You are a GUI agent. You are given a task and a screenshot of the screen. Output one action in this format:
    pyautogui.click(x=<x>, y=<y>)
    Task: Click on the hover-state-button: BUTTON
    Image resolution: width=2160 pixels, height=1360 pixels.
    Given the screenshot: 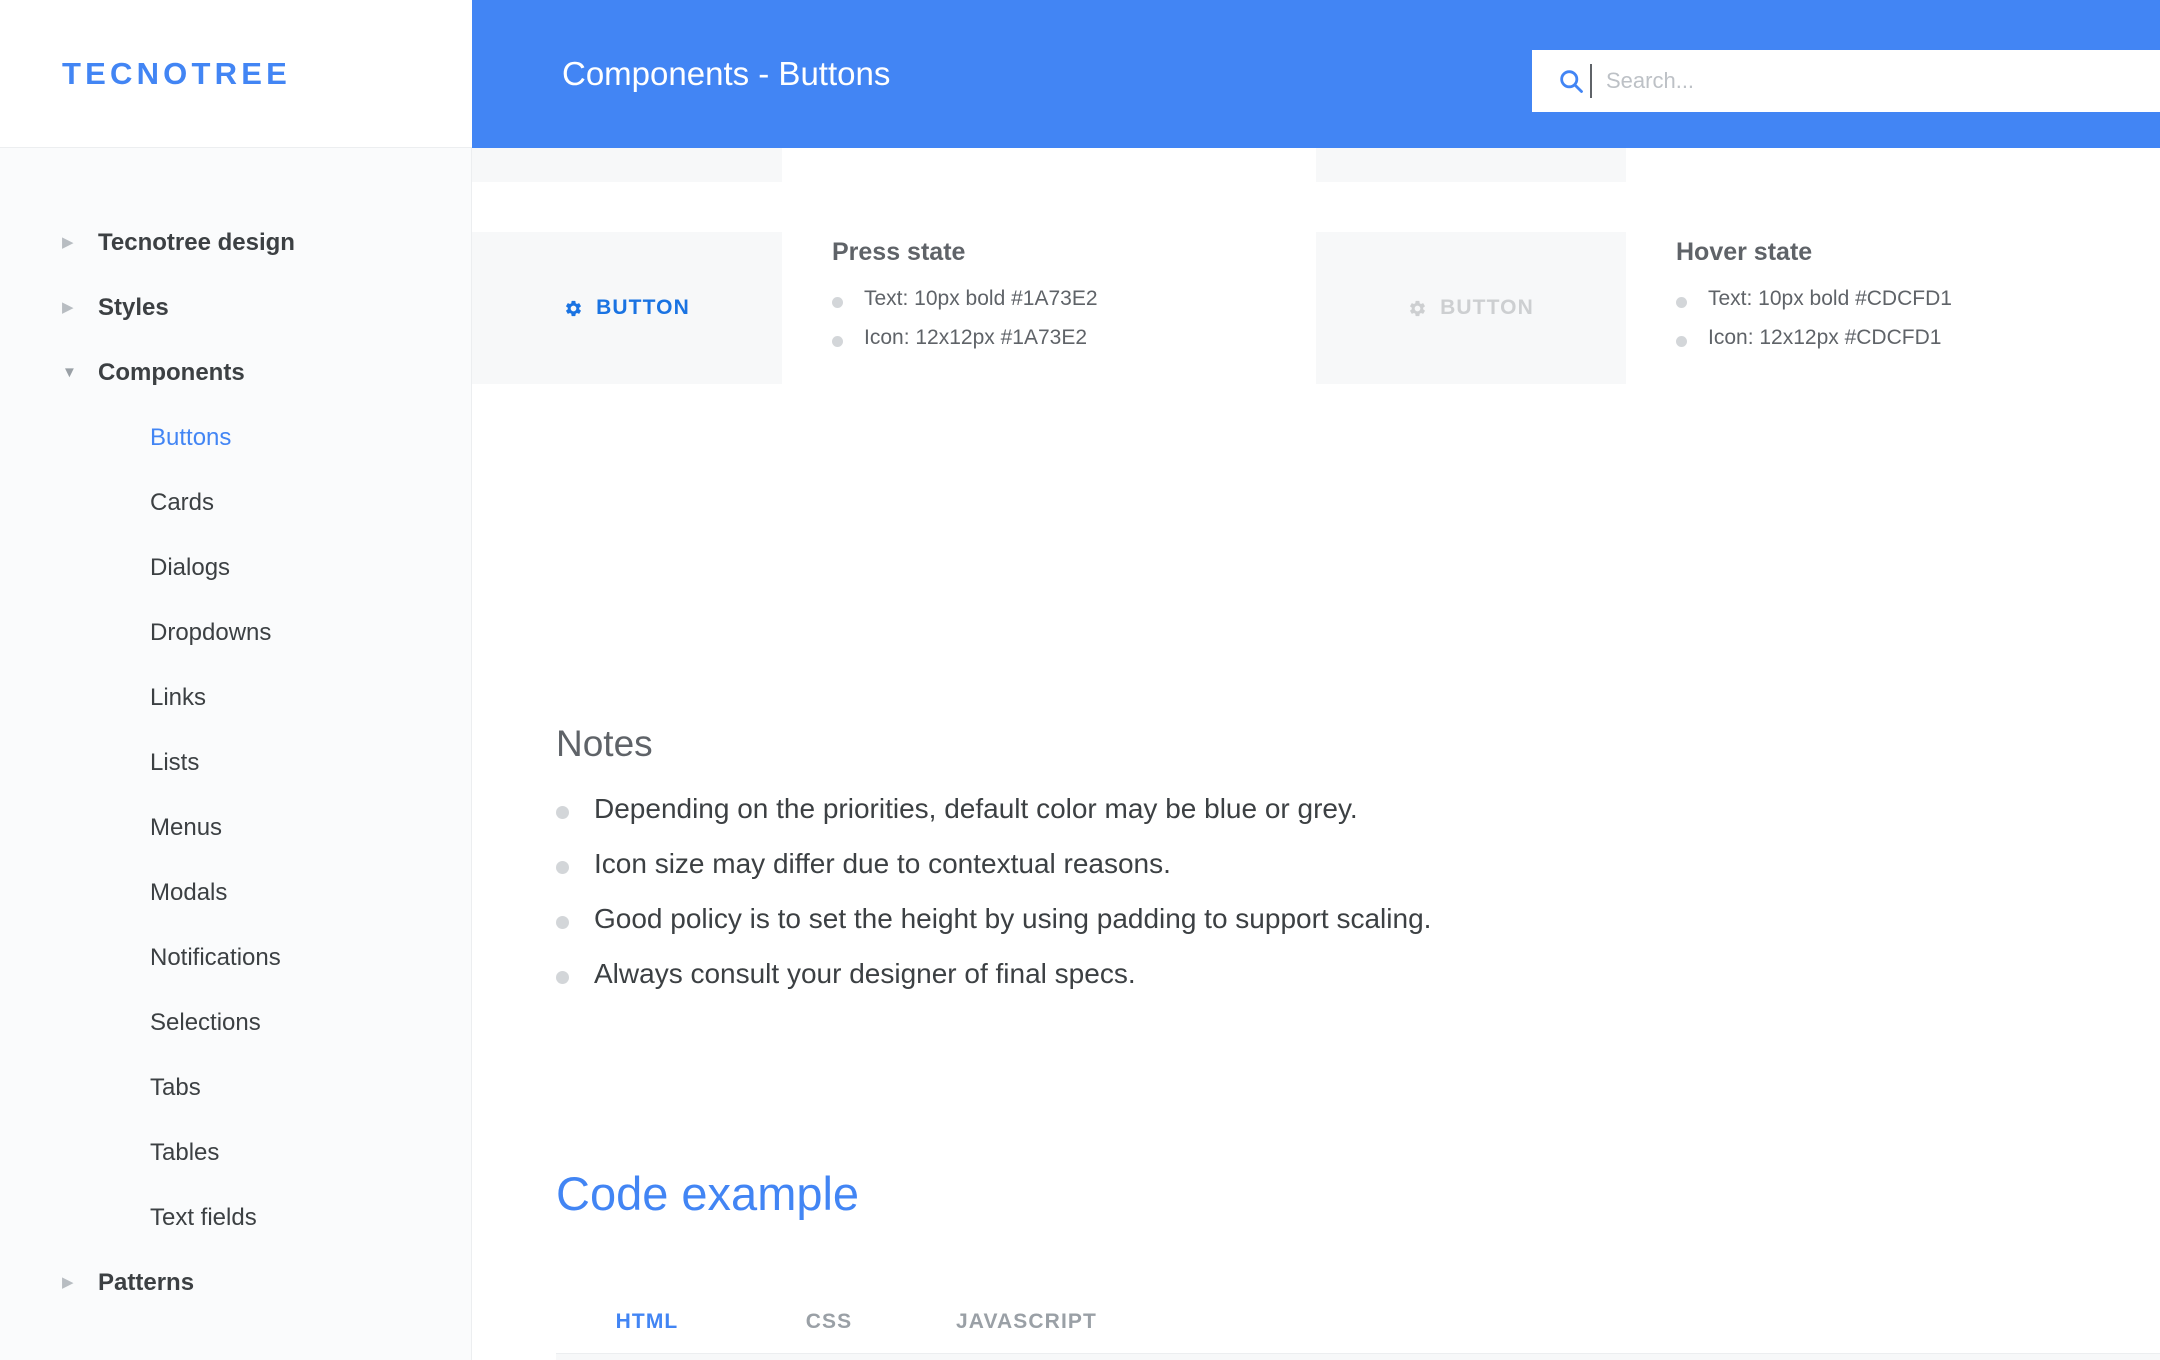 What is the action you would take?
    pyautogui.click(x=1471, y=308)
    